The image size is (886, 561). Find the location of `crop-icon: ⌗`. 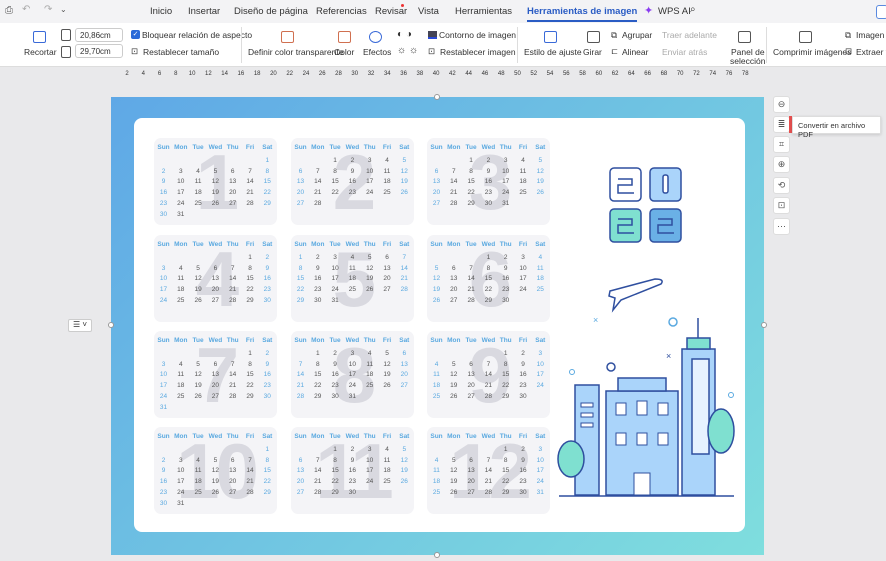

crop-icon: ⌗ is located at coordinates (781, 144).